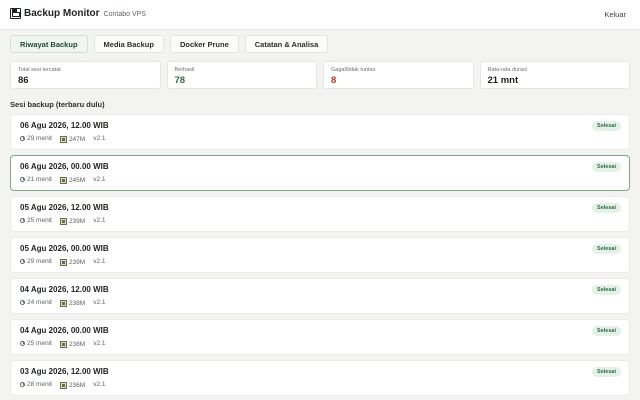 The height and width of the screenshot is (400, 640). I want to click on session-date: 06 Agu 2026, 00.00 WIB, so click(64, 166).